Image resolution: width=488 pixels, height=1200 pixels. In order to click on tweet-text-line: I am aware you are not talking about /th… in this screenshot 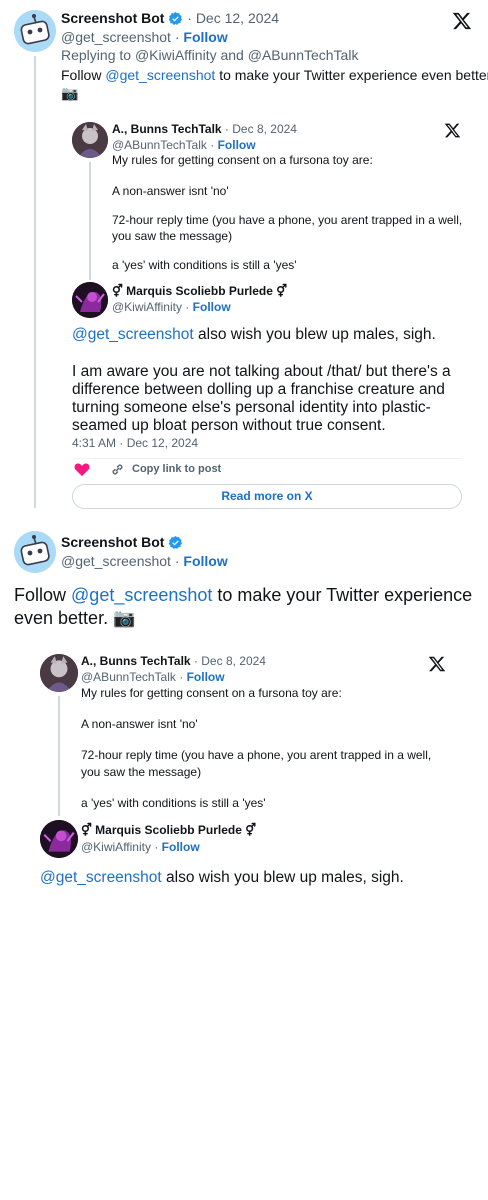, I will do `click(261, 371)`.